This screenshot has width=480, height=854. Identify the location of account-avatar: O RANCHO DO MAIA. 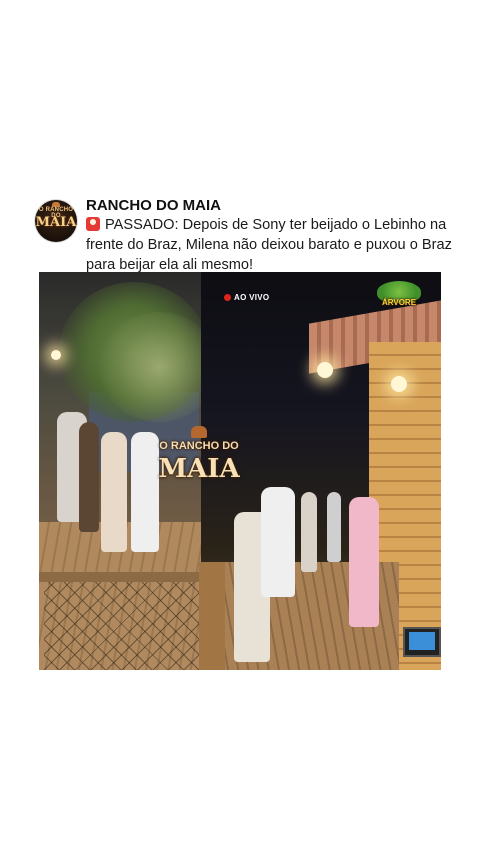
(56, 221).